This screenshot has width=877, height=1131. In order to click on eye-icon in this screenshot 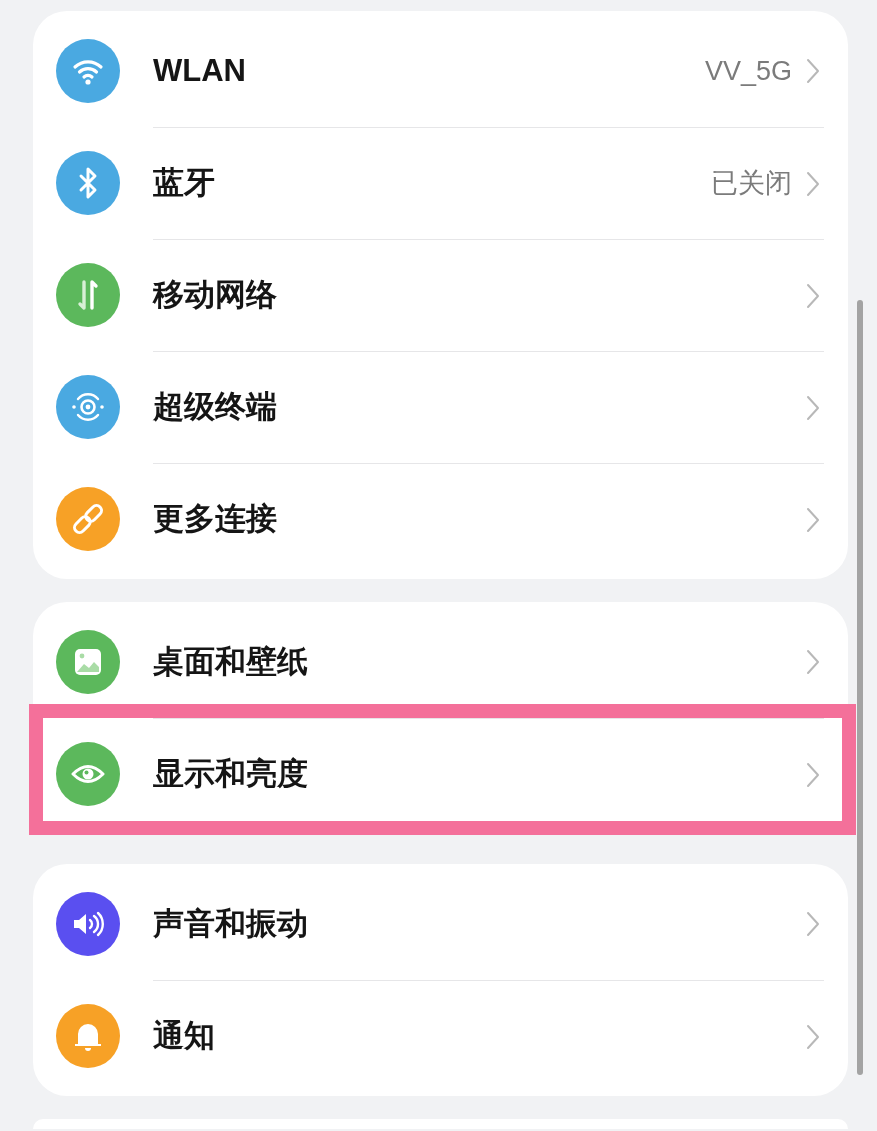, I will do `click(88, 774)`.